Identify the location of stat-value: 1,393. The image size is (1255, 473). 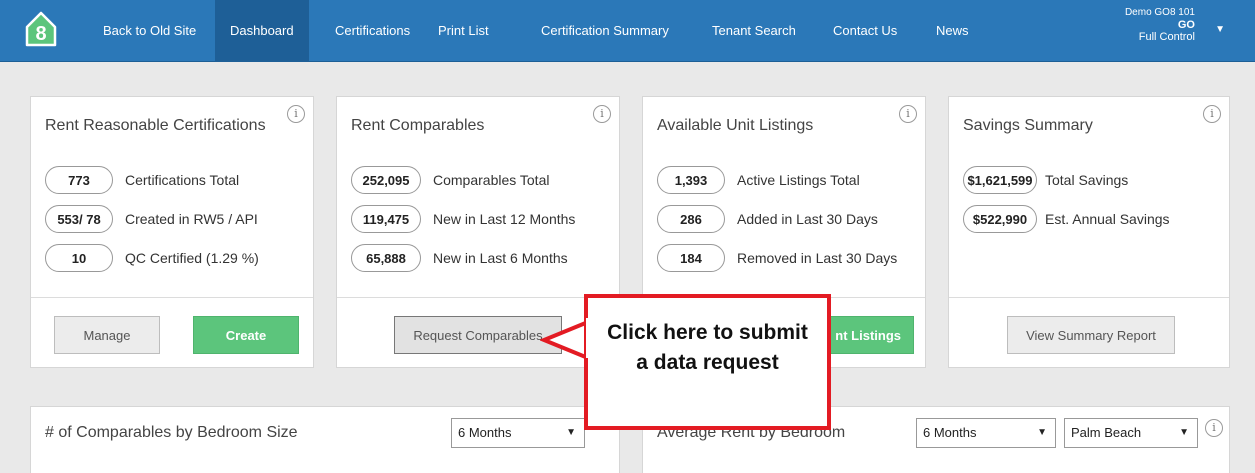
(691, 180).